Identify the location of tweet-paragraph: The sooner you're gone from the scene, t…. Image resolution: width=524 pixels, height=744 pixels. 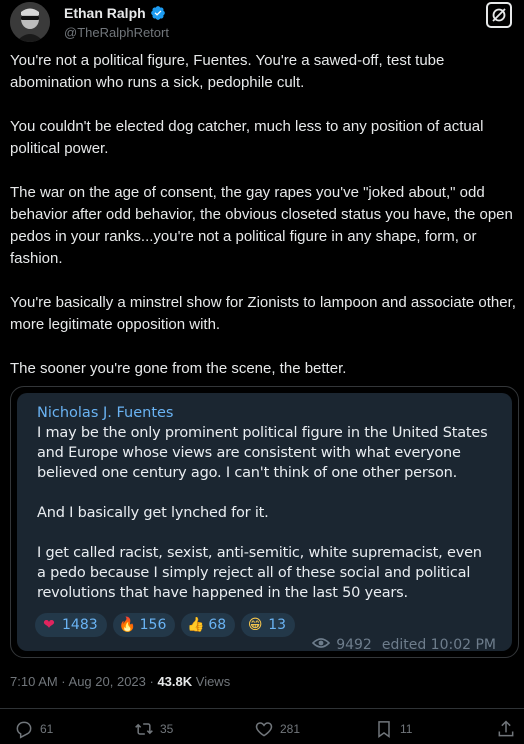
(178, 368).